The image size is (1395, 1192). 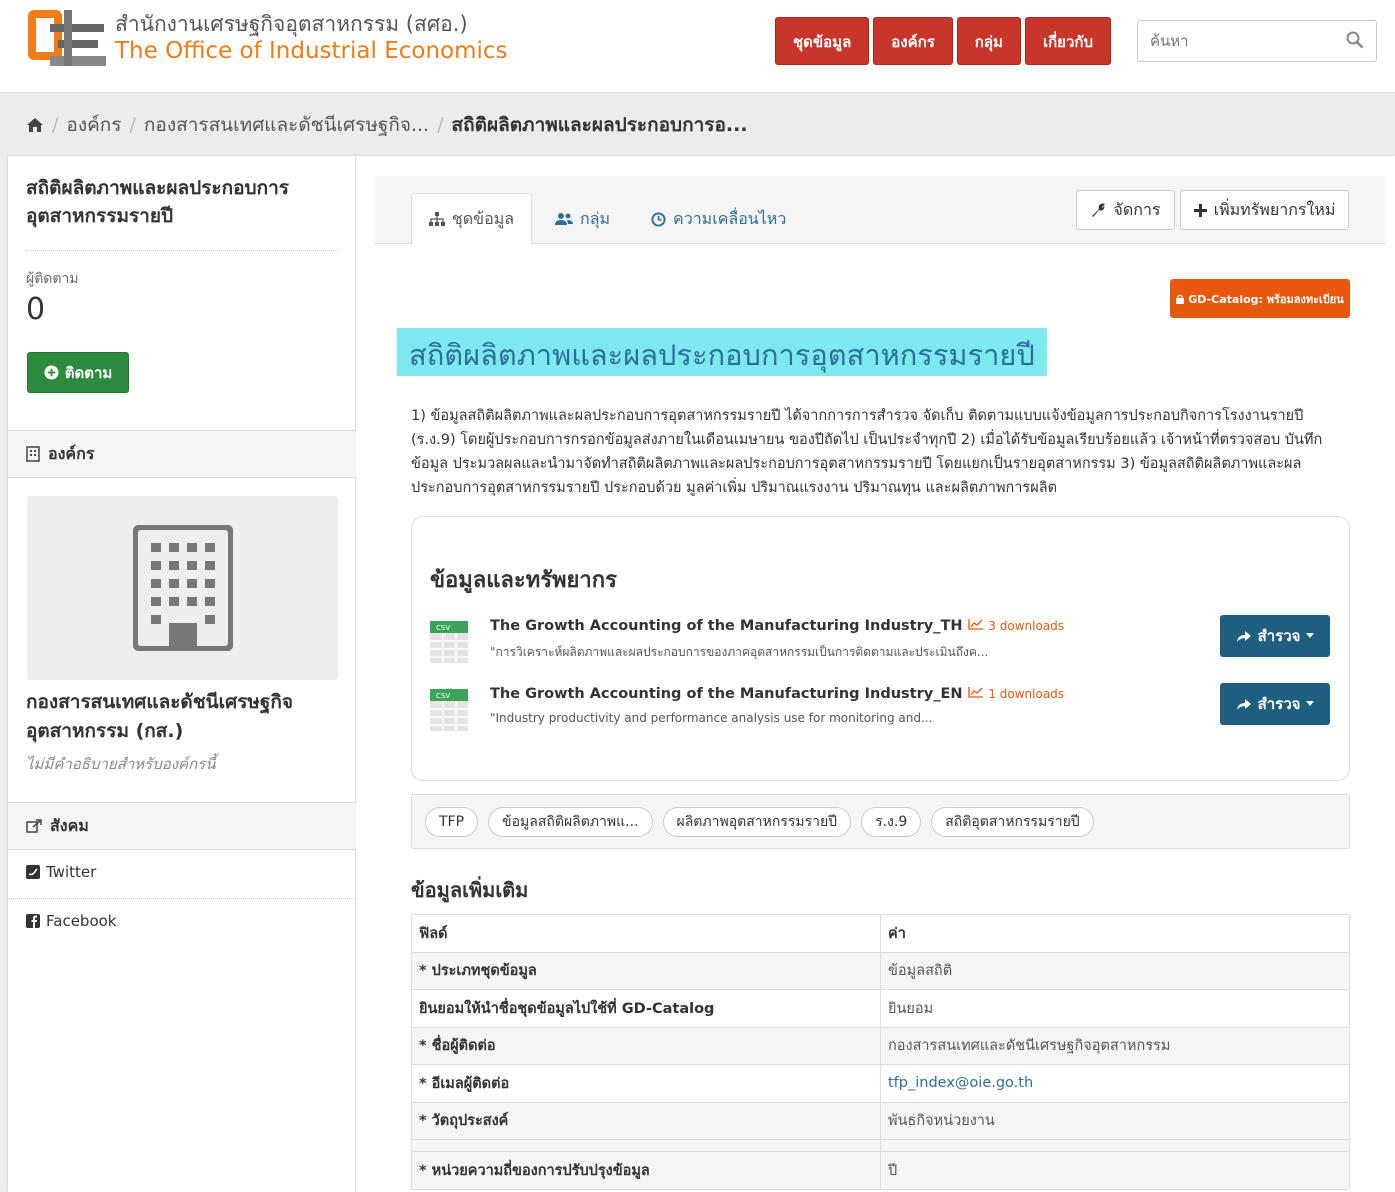 I want to click on column-header-field: ฟิลด์, so click(x=646, y=933).